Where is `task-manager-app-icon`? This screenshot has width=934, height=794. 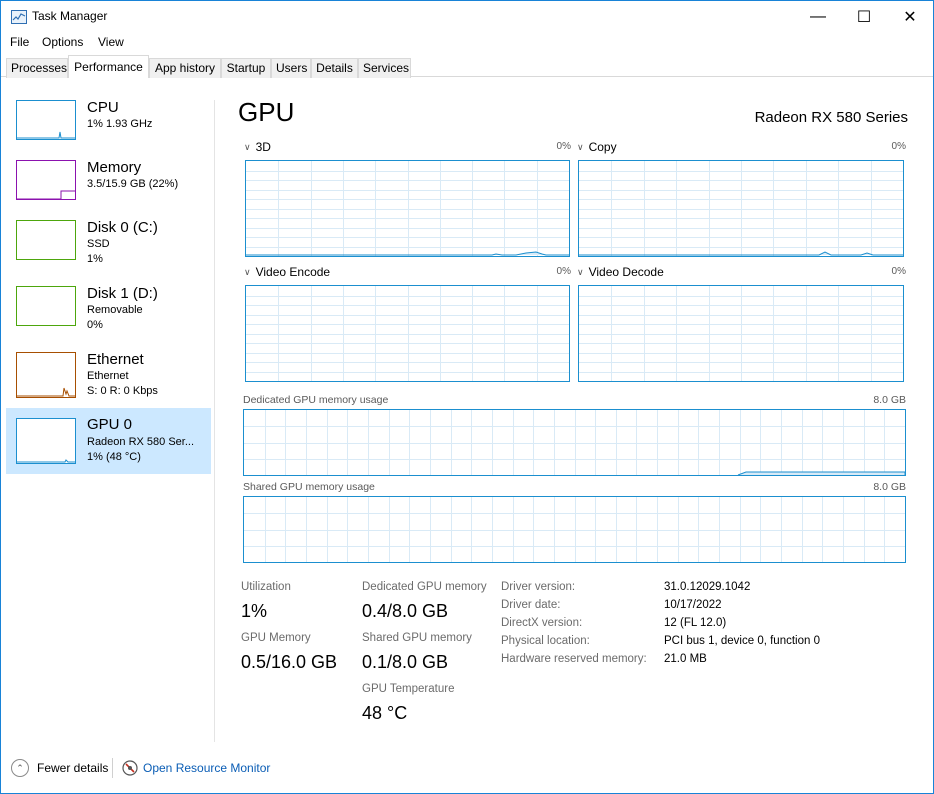
task-manager-app-icon is located at coordinates (19, 17).